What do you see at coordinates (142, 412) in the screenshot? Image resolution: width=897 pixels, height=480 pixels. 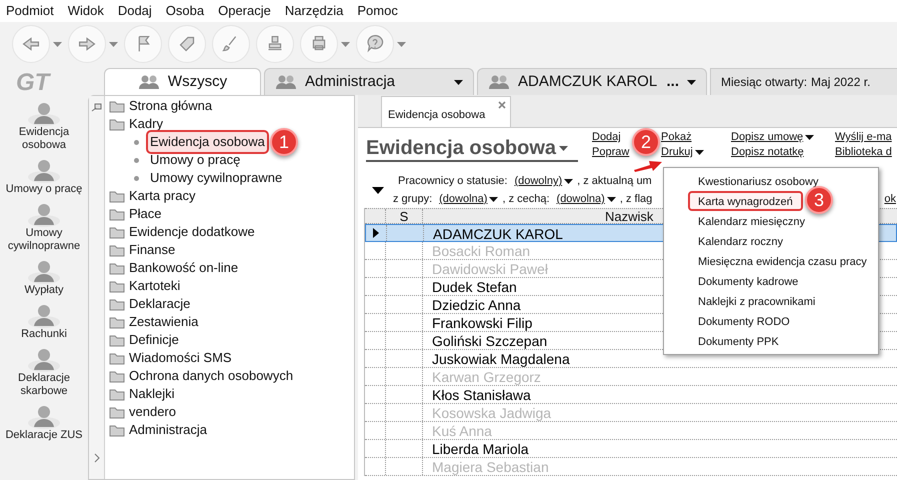 I see `tree-item: vendero` at bounding box center [142, 412].